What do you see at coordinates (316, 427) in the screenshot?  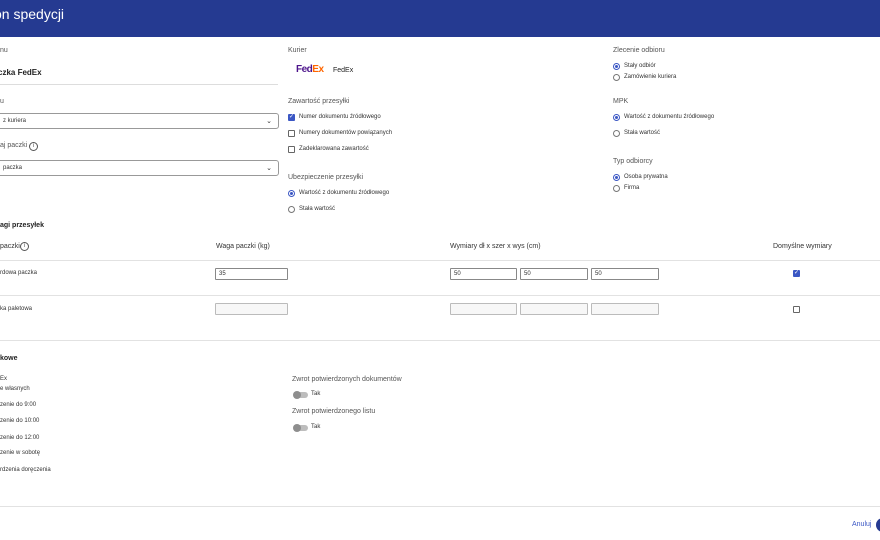 I see `return-letter-toggle-label: Tak` at bounding box center [316, 427].